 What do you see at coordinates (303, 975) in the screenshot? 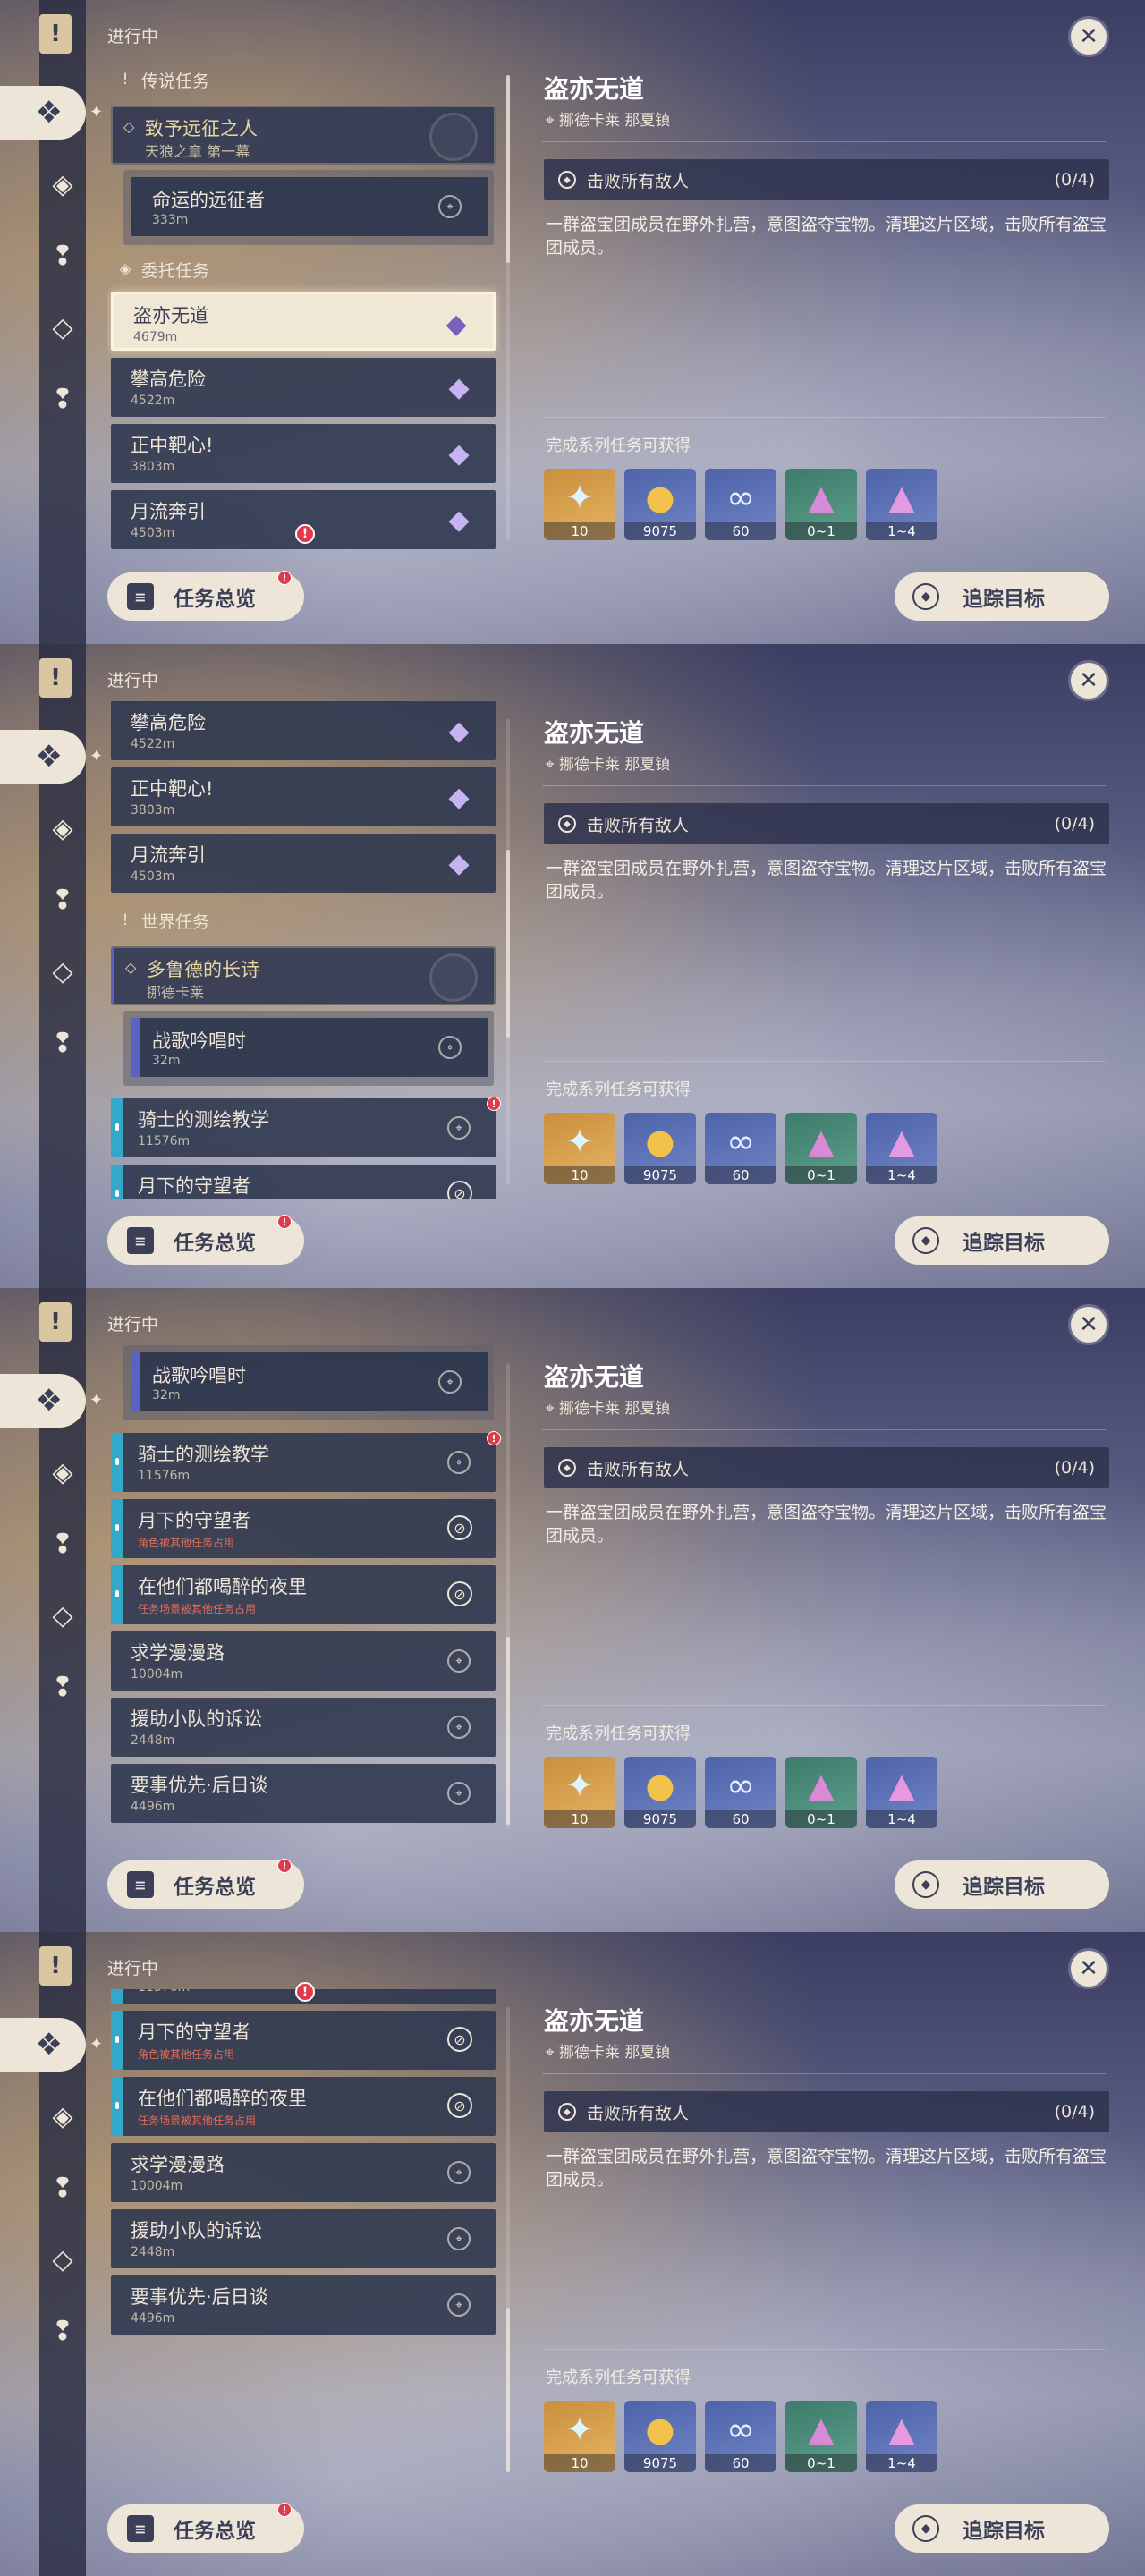
I see `quest-group-world: ◇ 多鲁德的长诗 挪德卡莱` at bounding box center [303, 975].